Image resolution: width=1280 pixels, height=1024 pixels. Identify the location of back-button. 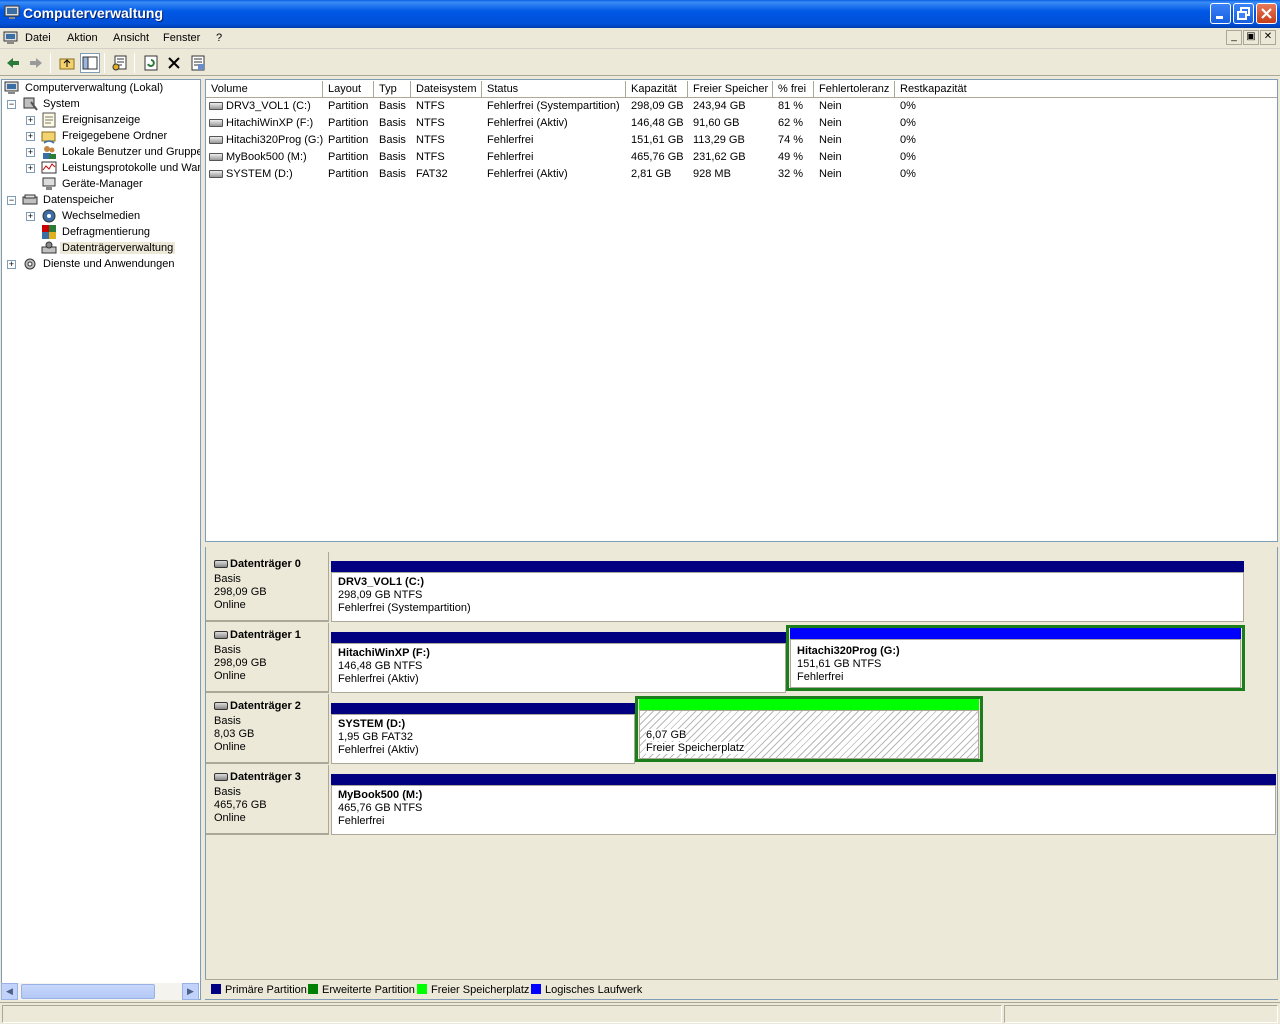
(13, 63).